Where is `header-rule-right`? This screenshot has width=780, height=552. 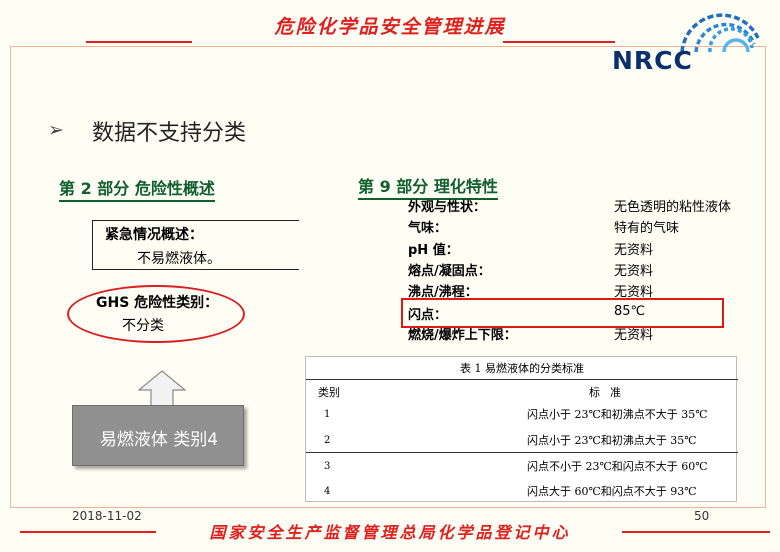 header-rule-right is located at coordinates (559, 42).